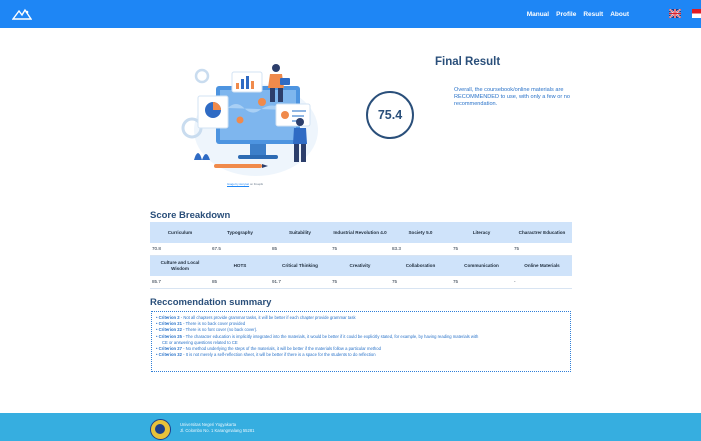 The height and width of the screenshot is (441, 701). Describe the element at coordinates (420, 249) in the screenshot. I see `table-value-cell: 83.3` at that location.